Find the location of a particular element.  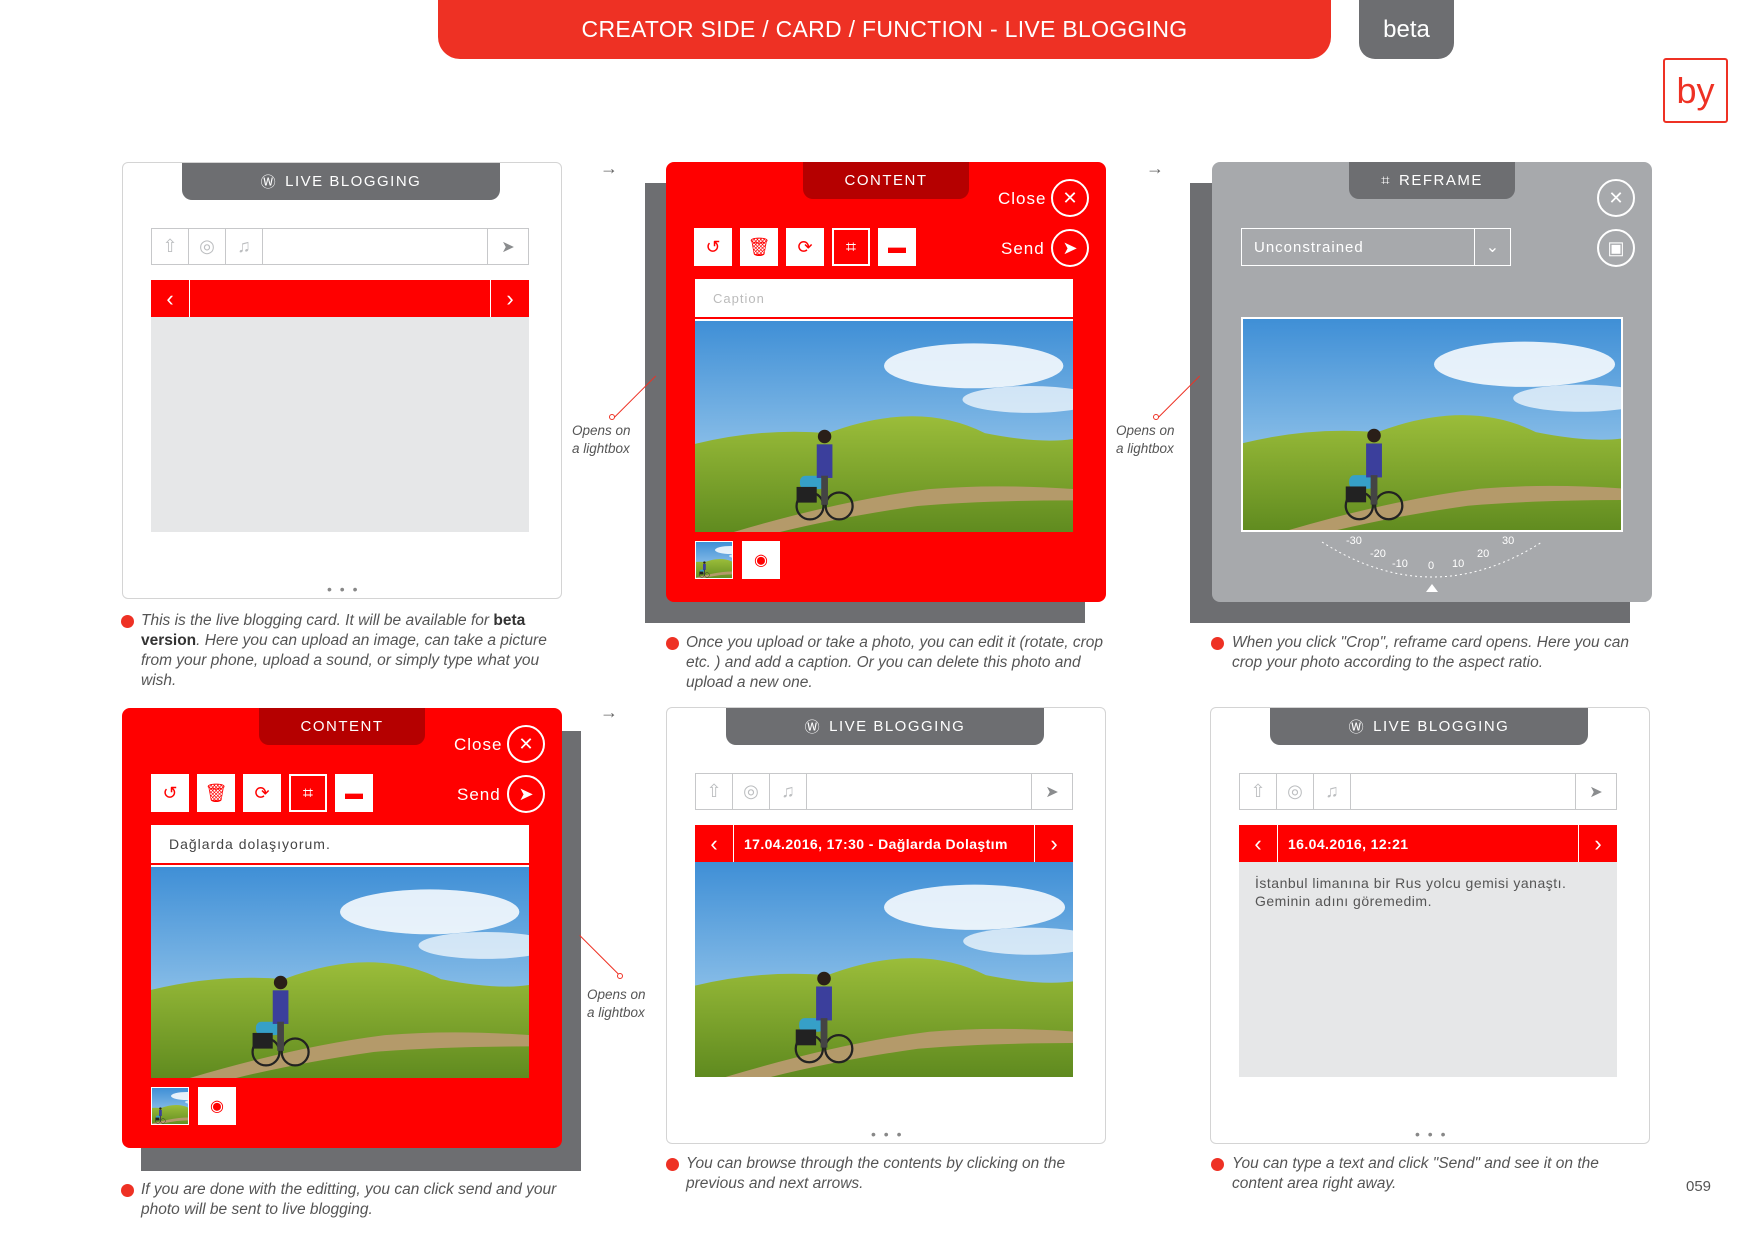

content-nav-bar: ‹ 16.04.2016, 12:21 › is located at coordinates (1428, 843).